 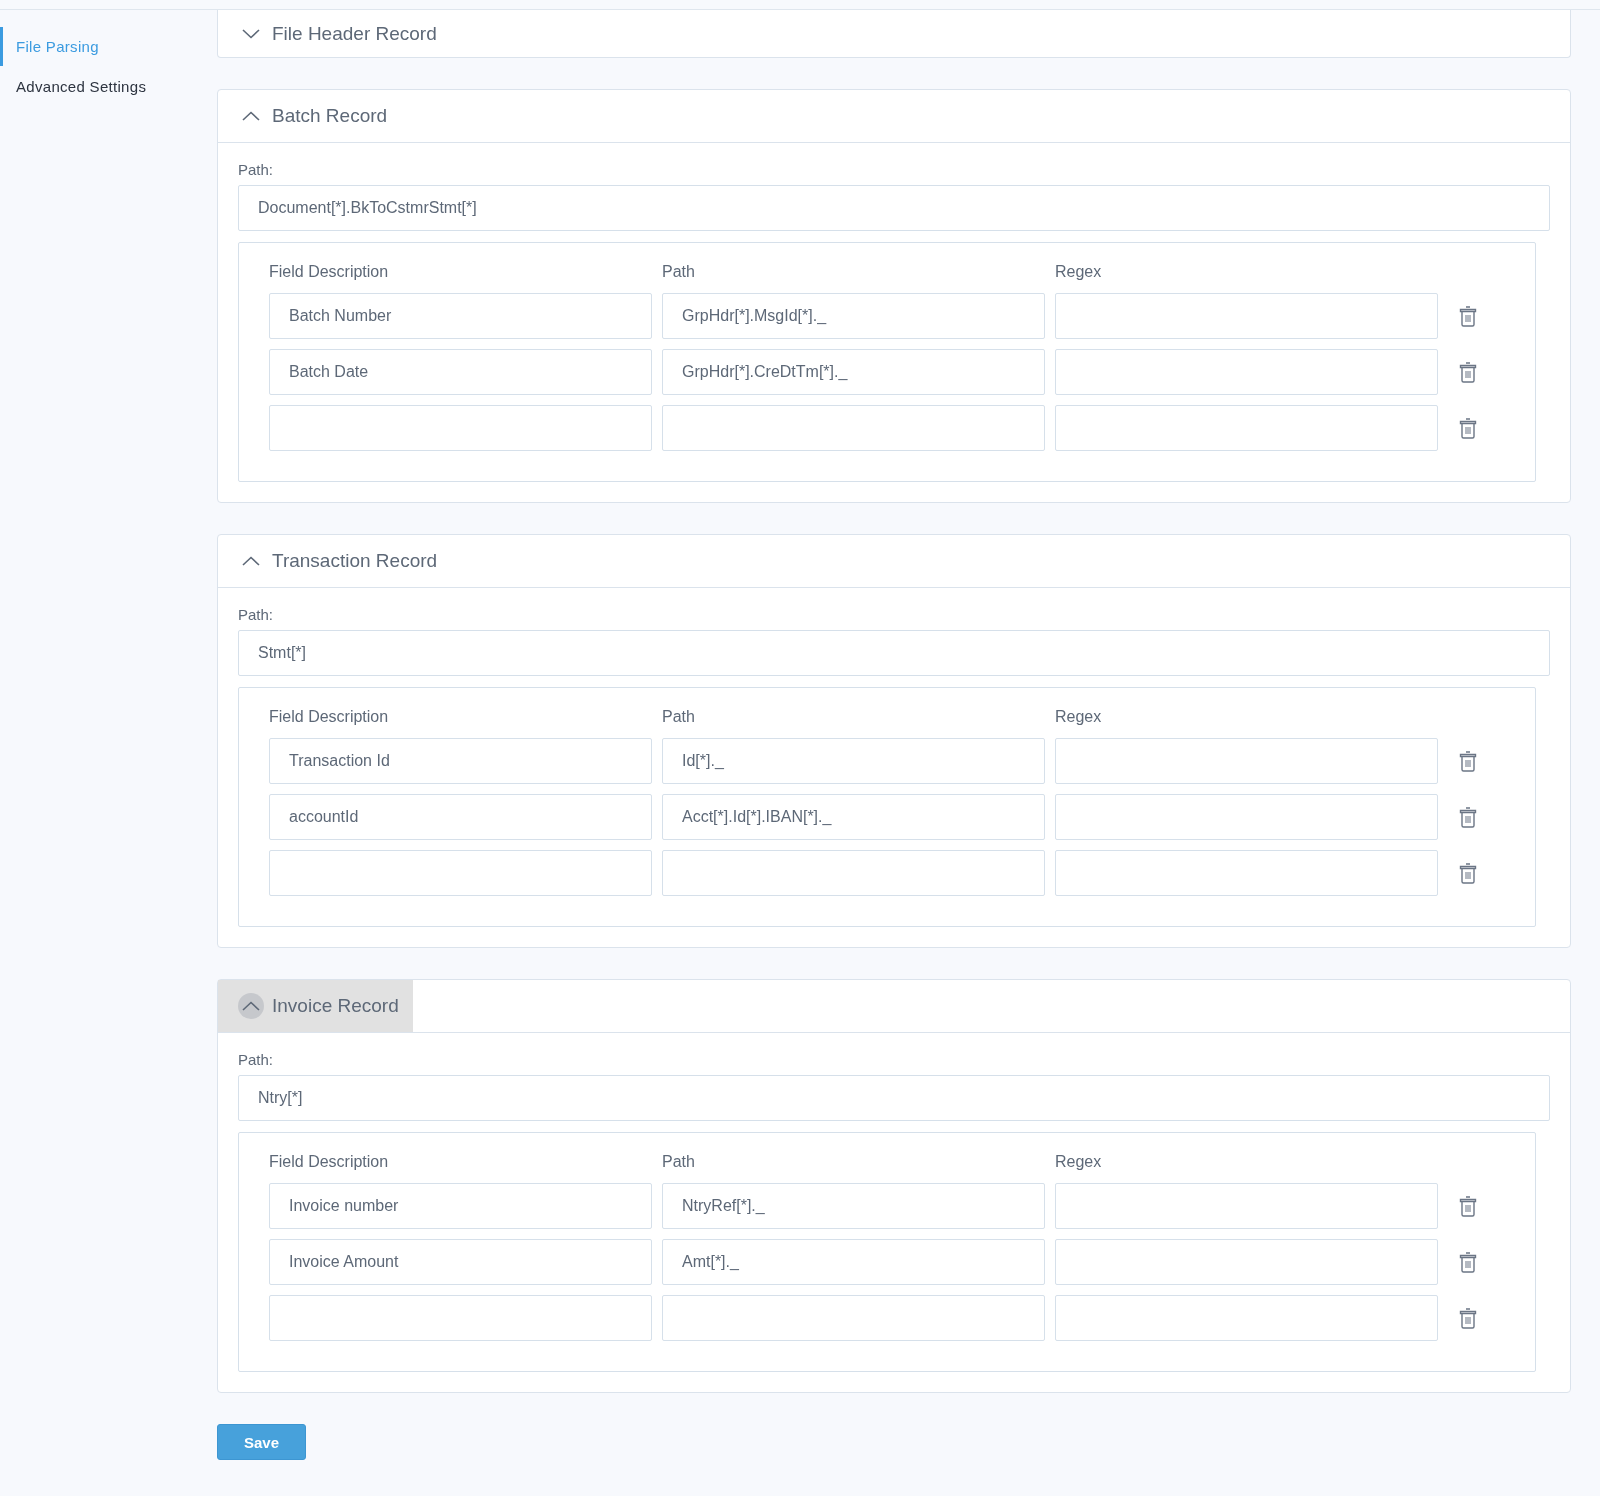 What do you see at coordinates (853, 761) in the screenshot?
I see `path-input-field: Id[*]._` at bounding box center [853, 761].